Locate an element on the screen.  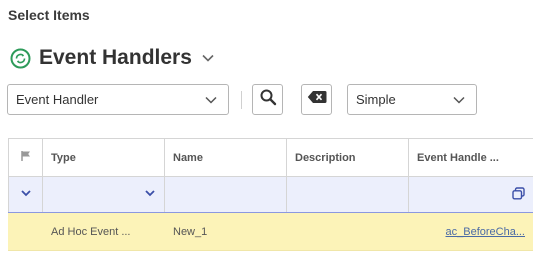
event-handler-icon is located at coordinates (20, 58).